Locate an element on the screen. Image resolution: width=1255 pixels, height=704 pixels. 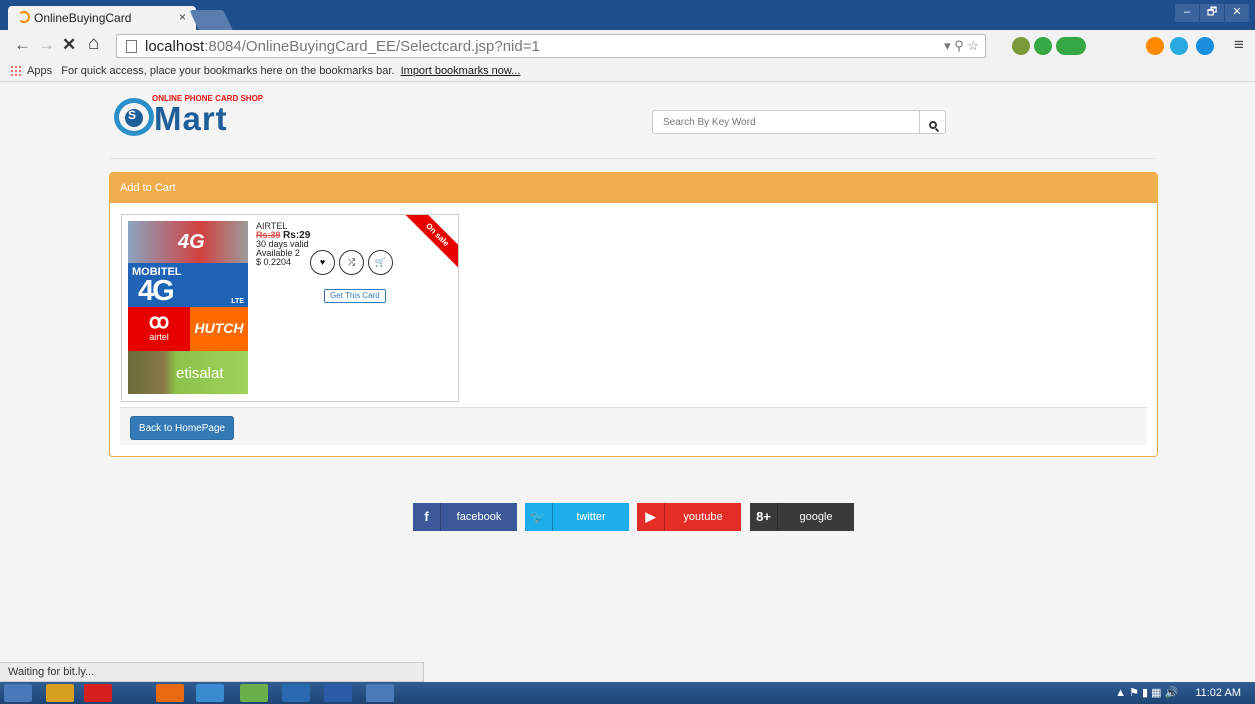
logo-s-letter: S is located at coordinates (132, 115).